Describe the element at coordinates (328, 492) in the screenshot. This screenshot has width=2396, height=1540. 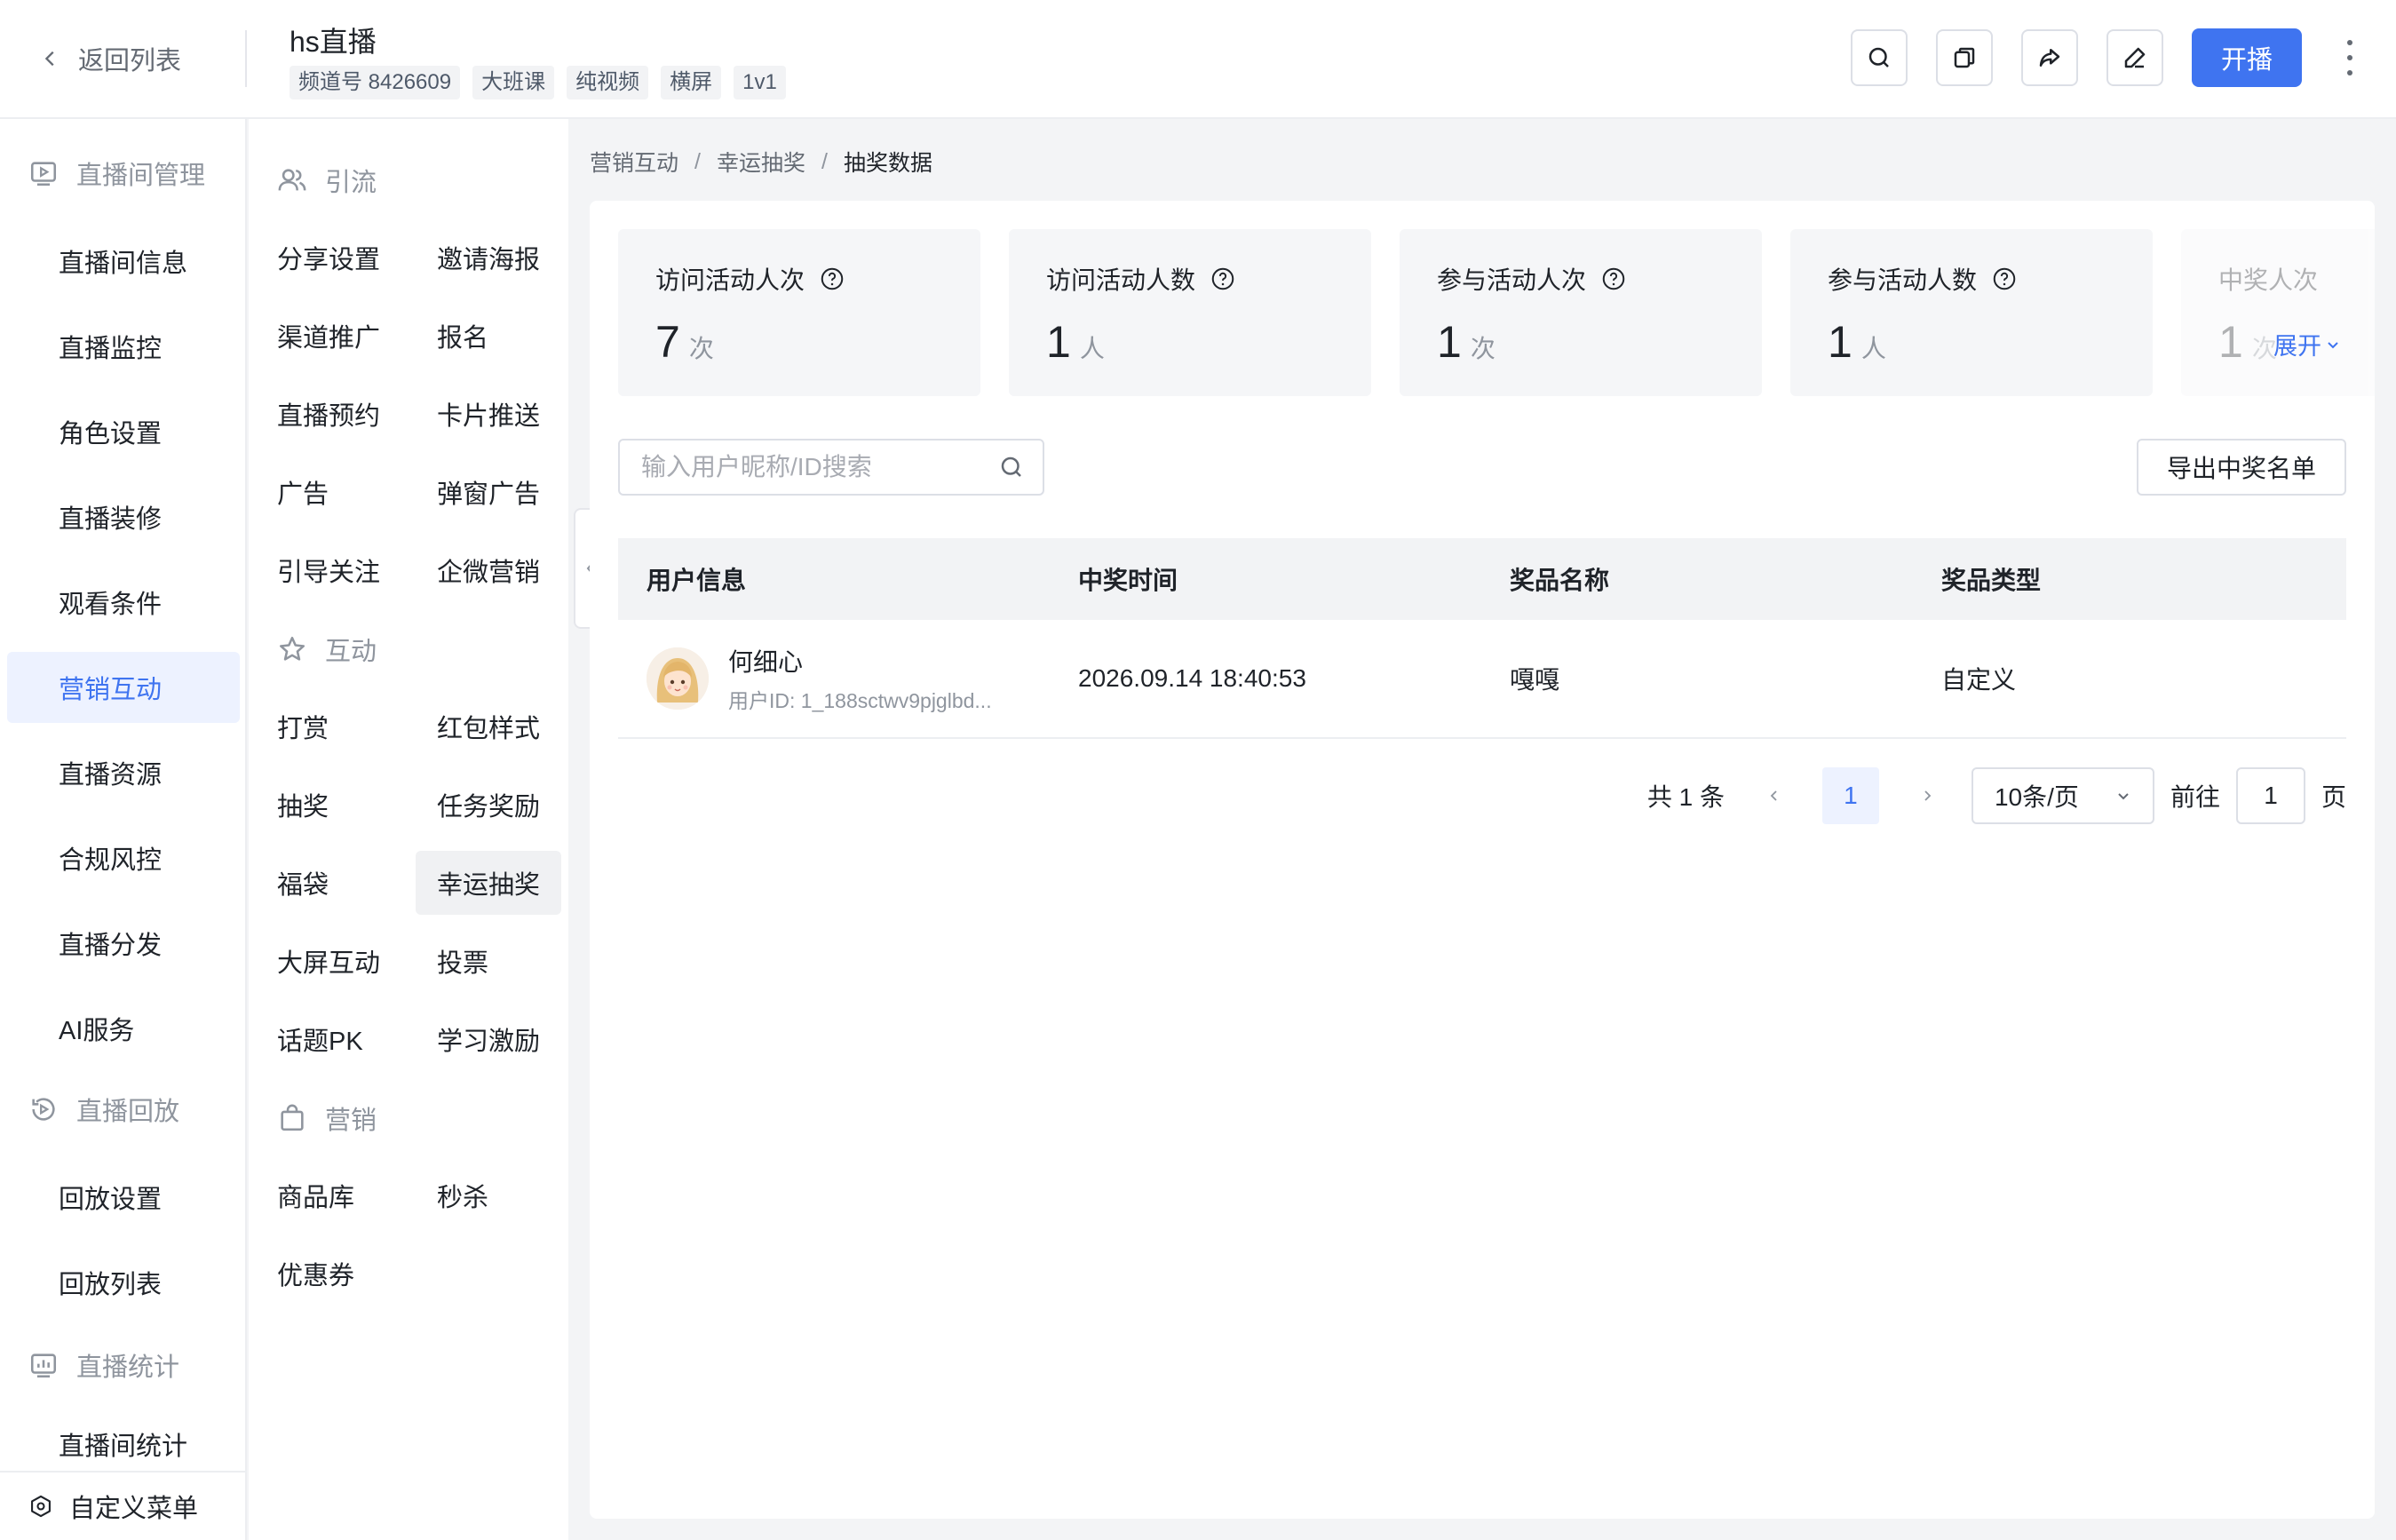
I see `submenu-item-ads: 广告` at that location.